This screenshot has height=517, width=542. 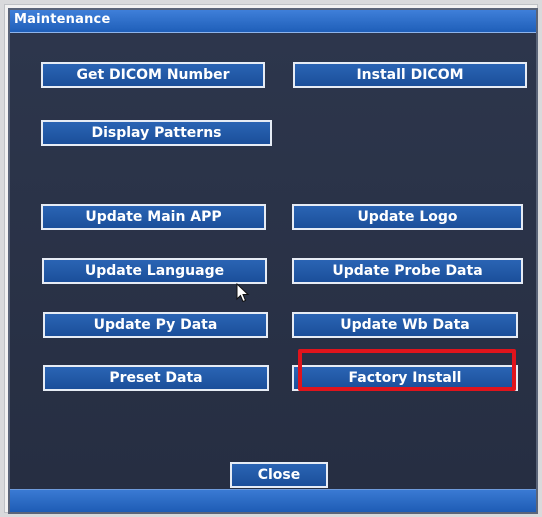 I want to click on close-label: Close, so click(x=279, y=475).